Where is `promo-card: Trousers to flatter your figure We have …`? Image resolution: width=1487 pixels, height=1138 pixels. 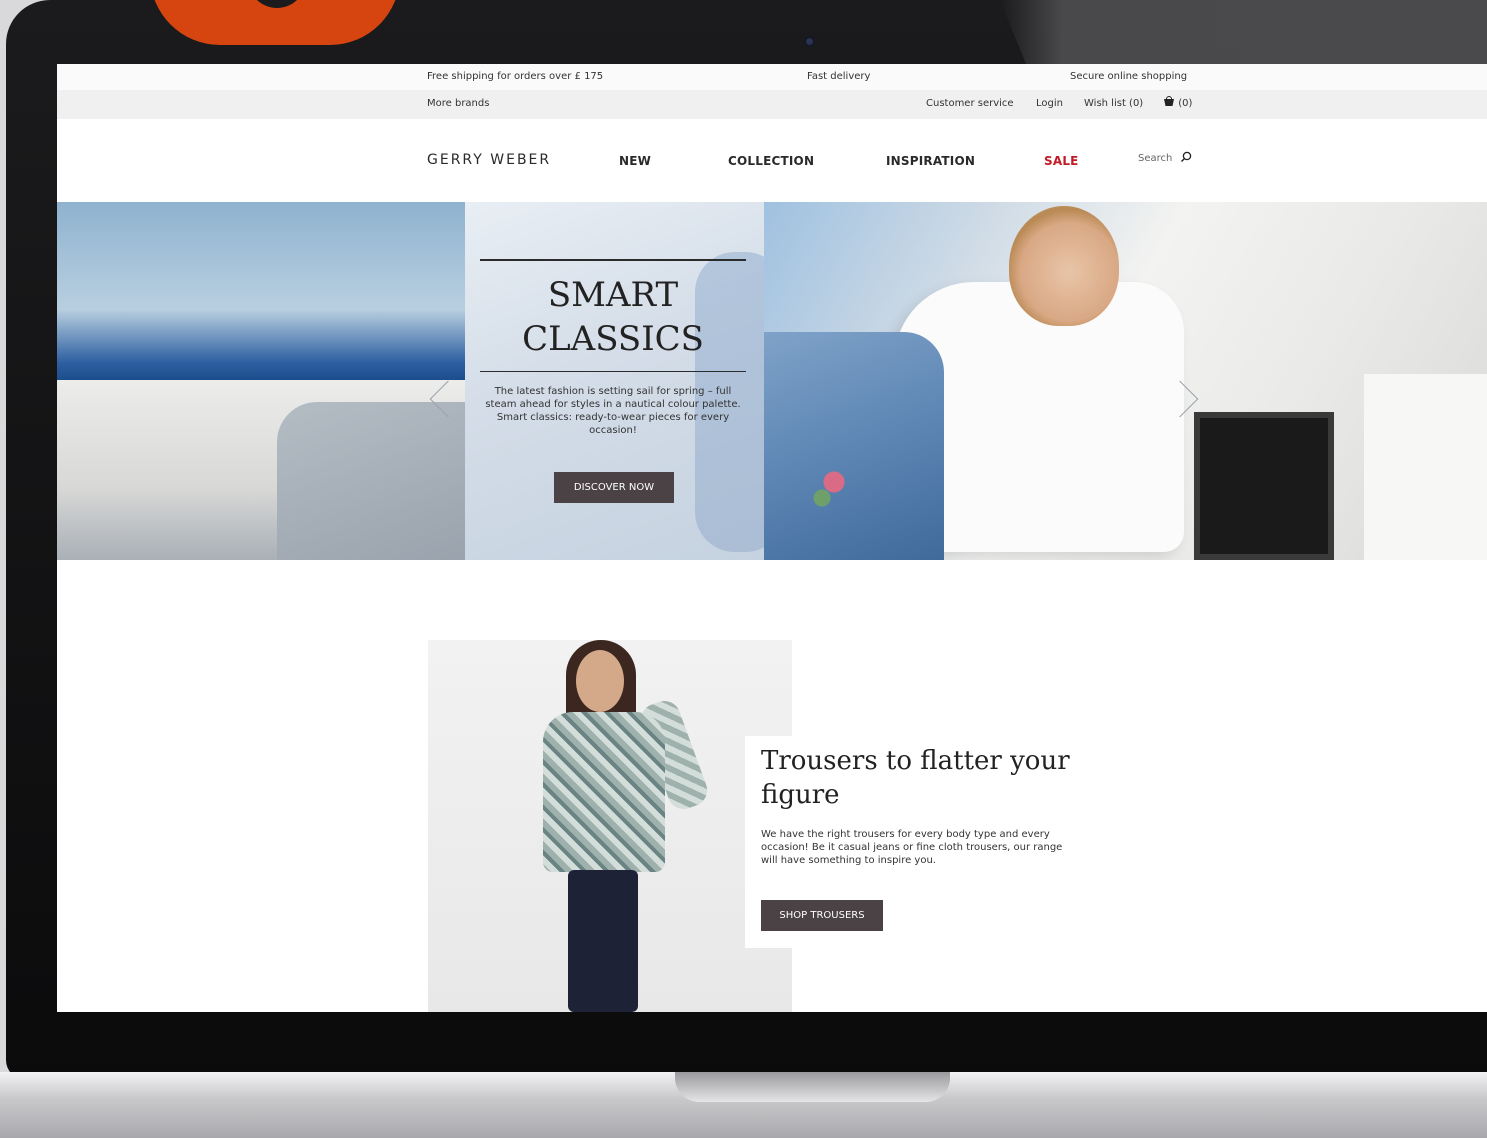
promo-card: Trousers to flatter your figure We have … is located at coordinates (910, 842).